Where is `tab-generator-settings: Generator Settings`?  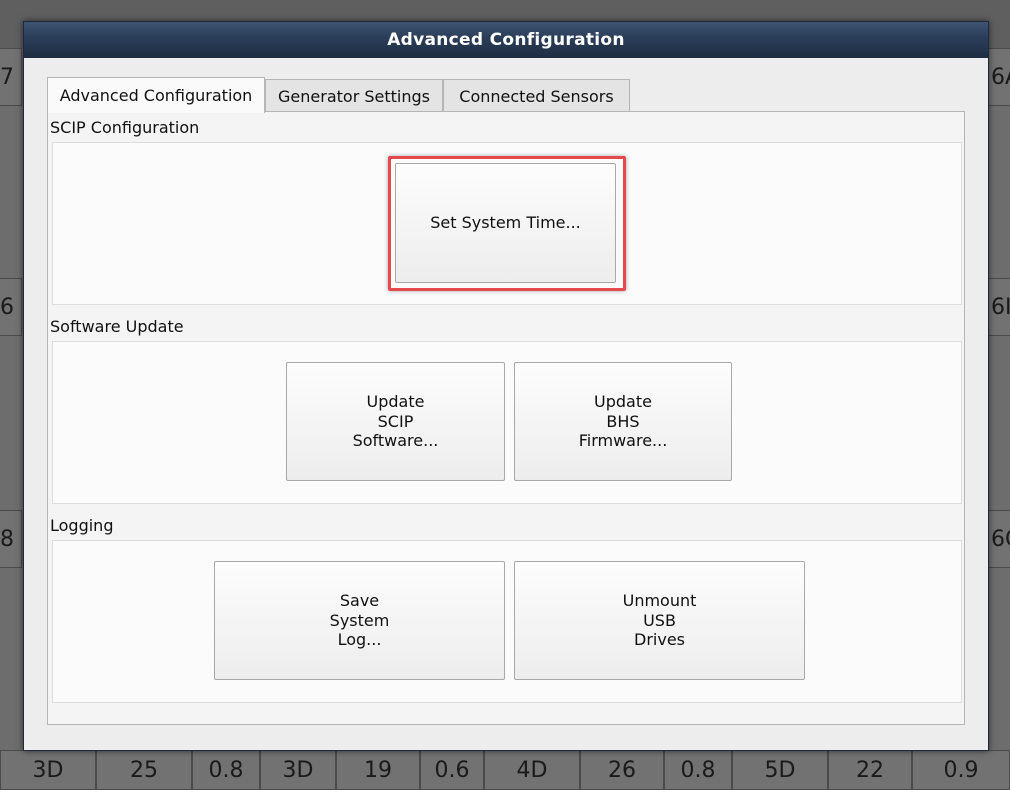 tab-generator-settings: Generator Settings is located at coordinates (354, 95).